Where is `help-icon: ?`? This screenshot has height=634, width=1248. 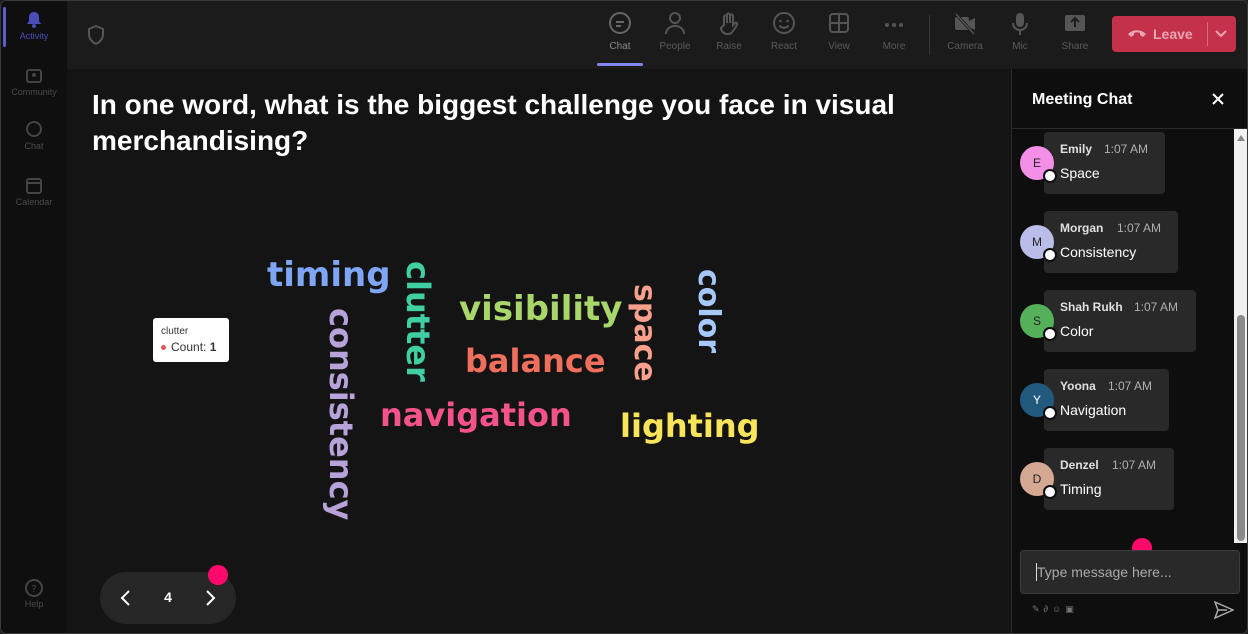
help-icon: ? is located at coordinates (34, 588).